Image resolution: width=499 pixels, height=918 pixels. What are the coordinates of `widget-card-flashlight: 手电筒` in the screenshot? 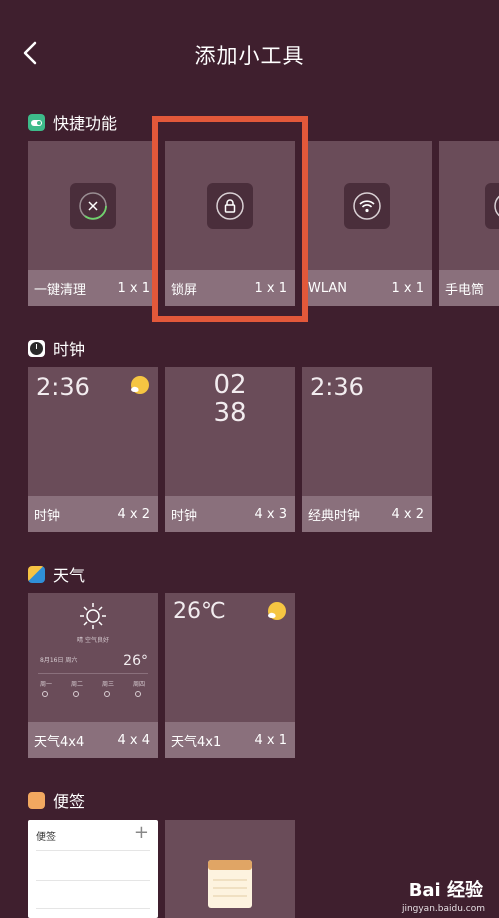 It's located at (469, 223).